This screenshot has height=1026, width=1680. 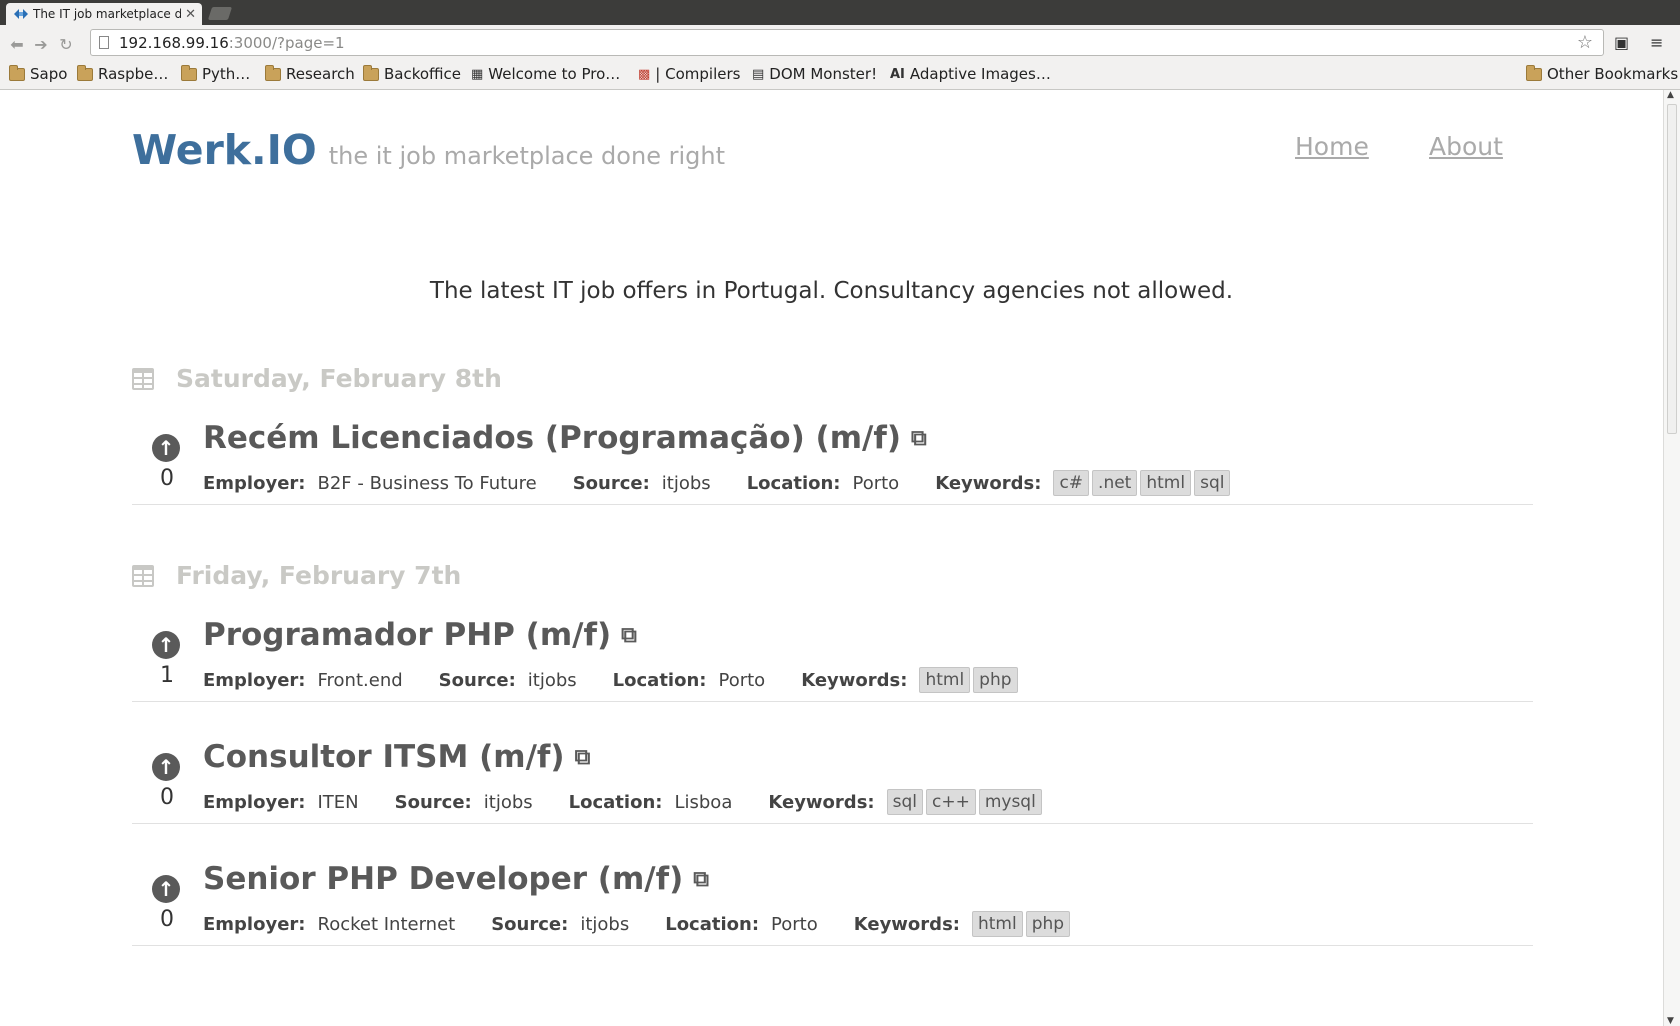 What do you see at coordinates (1656, 42) in the screenshot?
I see `menu-icon: ≡` at bounding box center [1656, 42].